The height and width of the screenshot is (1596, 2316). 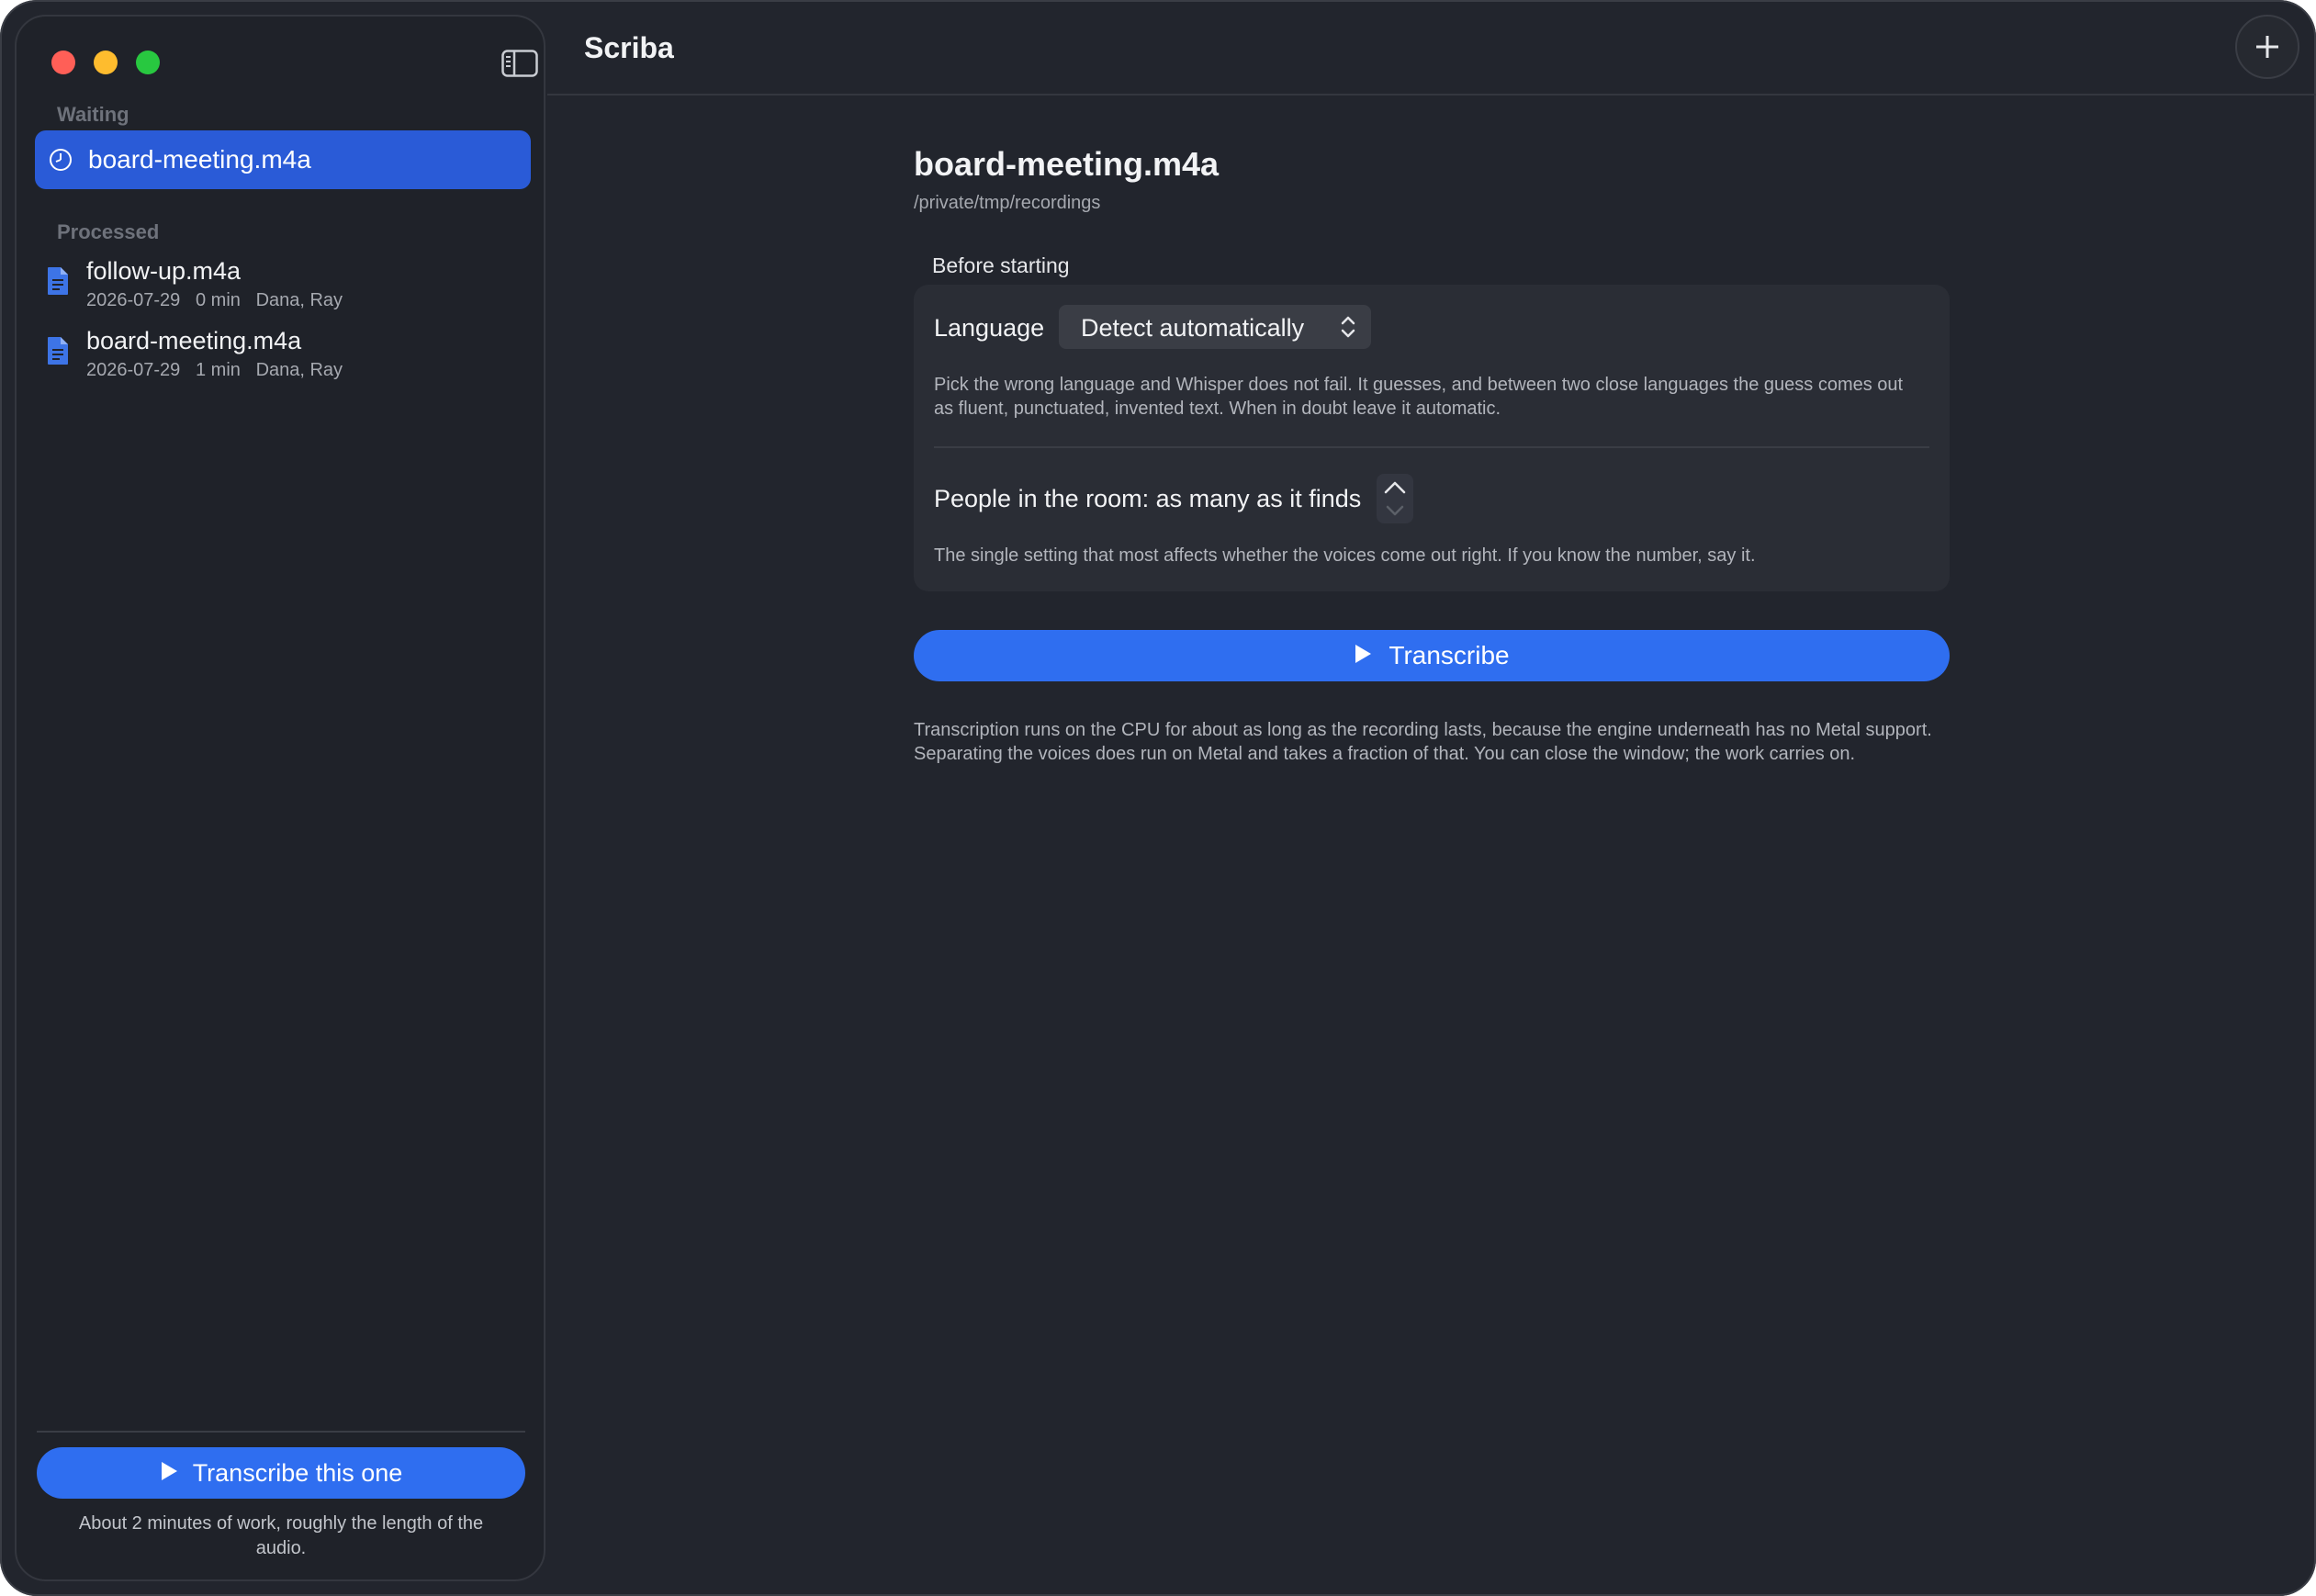 What do you see at coordinates (218, 370) in the screenshot?
I see `file-duration: 1 min` at bounding box center [218, 370].